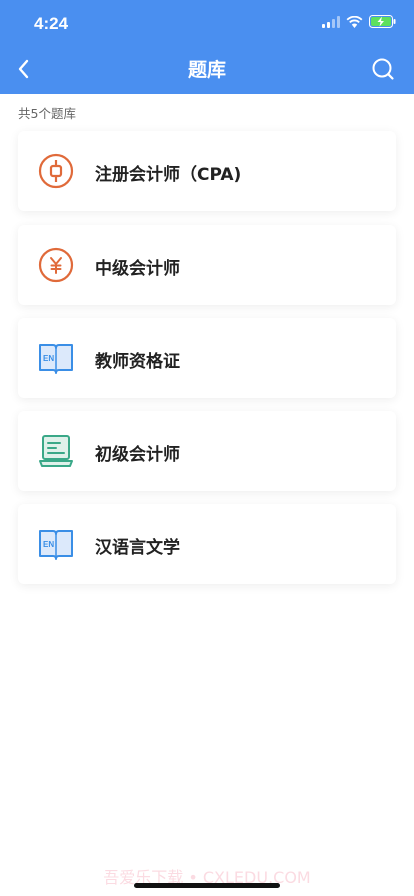 The image size is (414, 896). Describe the element at coordinates (137, 455) in the screenshot. I see `bank-card-label: 初级会计师` at that location.